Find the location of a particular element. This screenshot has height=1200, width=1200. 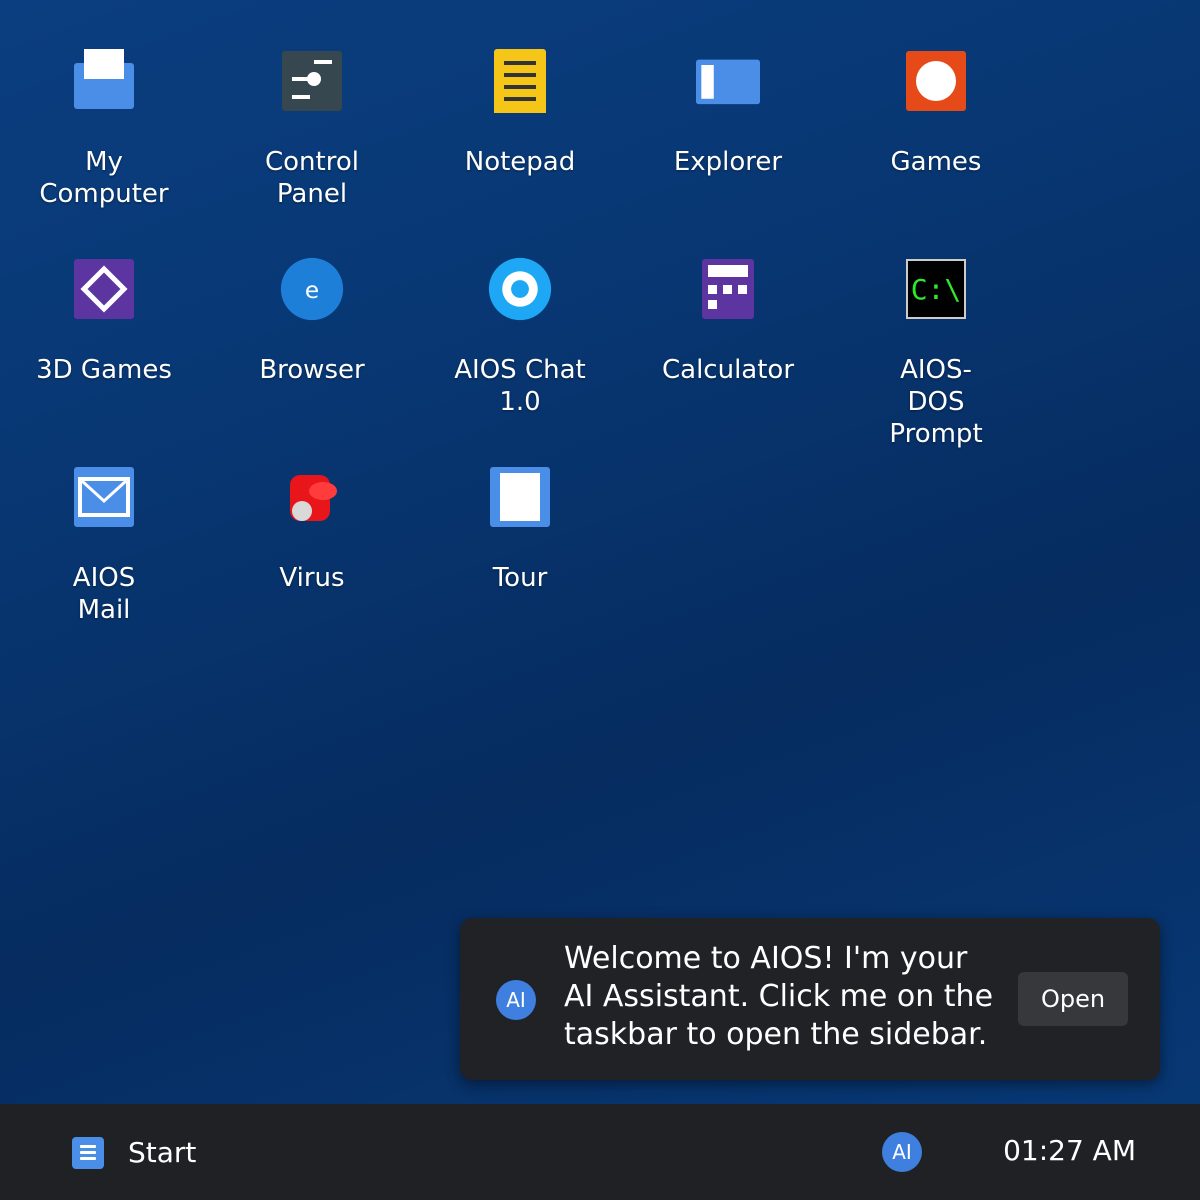

open-button: Open is located at coordinates (1073, 999).